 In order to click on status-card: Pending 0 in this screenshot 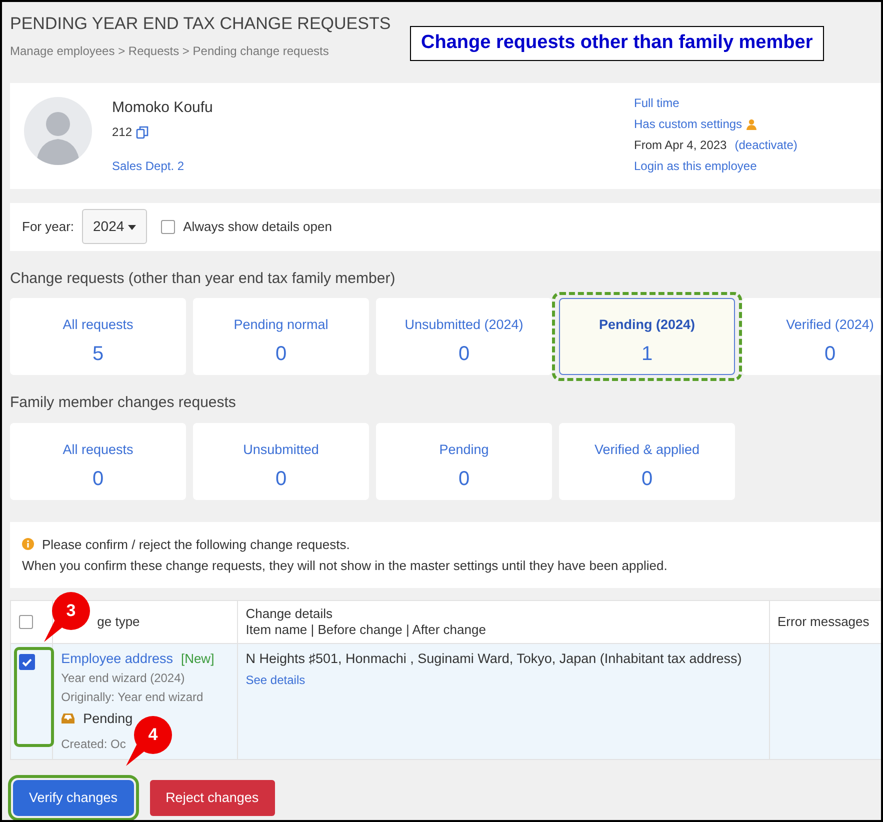, I will do `click(464, 461)`.